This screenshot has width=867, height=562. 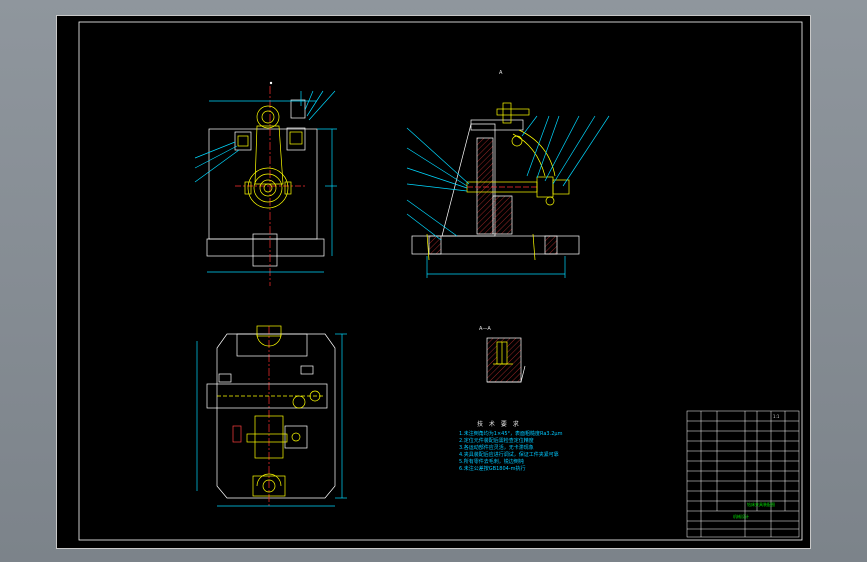 I want to click on title-block-scale: 1:1, so click(x=776, y=416).